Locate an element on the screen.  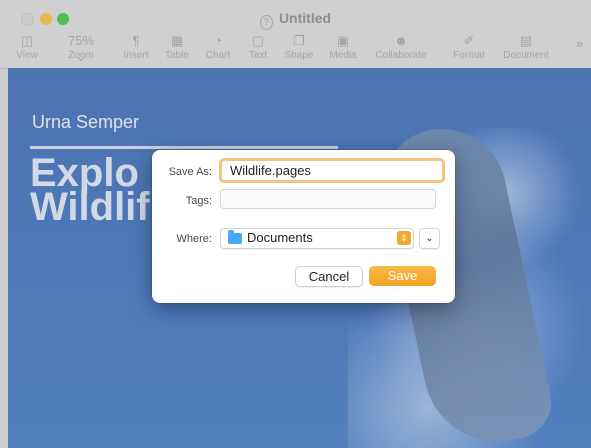
filename-input: Wildlife.pages is located at coordinates (332, 170).